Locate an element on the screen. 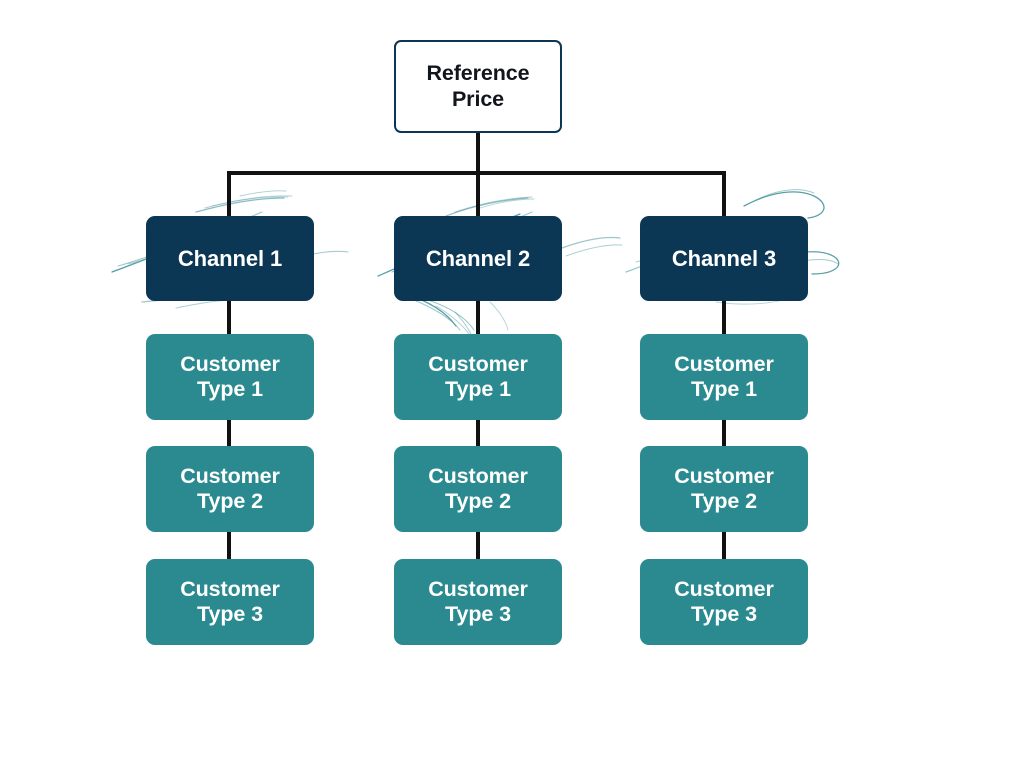  node-channel-1-customer-type-3: Customer Type 3 is located at coordinates (230, 602).